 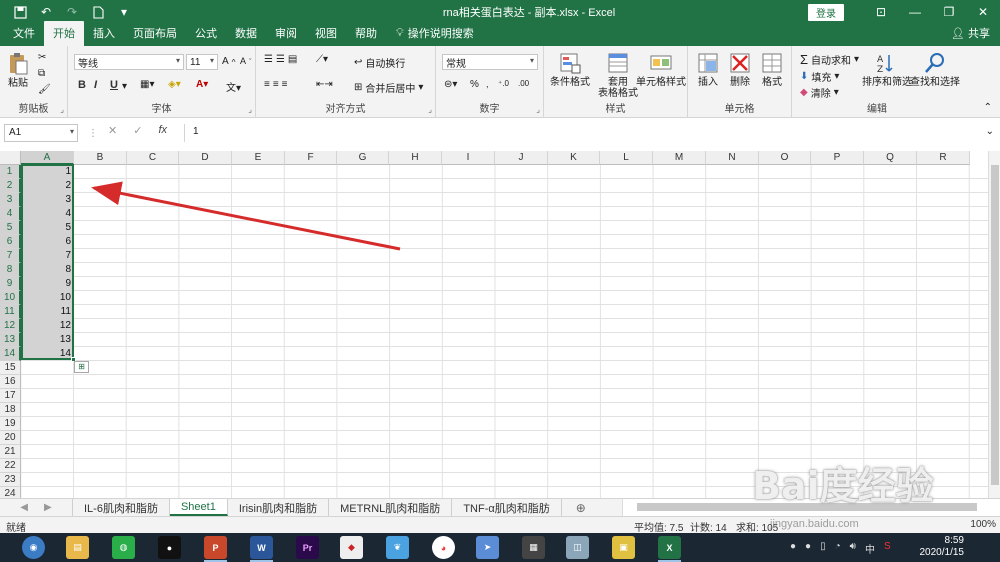 I want to click on clipboard-app-icon: ▣, so click(x=623, y=547).